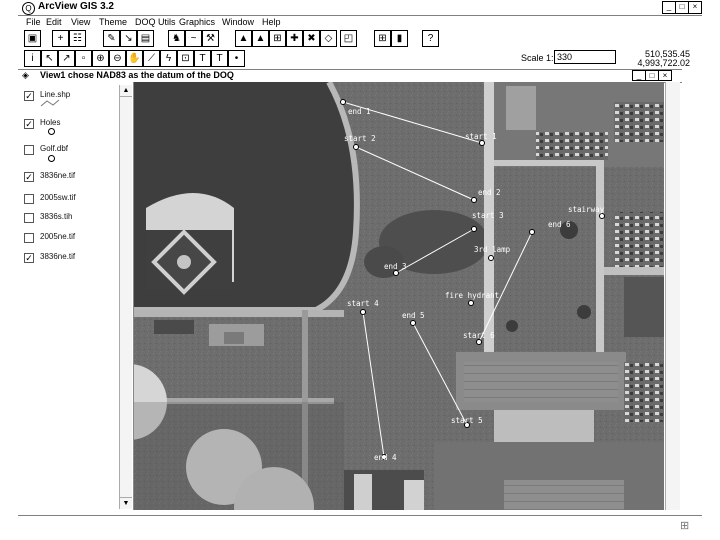 The height and width of the screenshot is (540, 720). I want to click on view-close-icon: ×, so click(665, 75).